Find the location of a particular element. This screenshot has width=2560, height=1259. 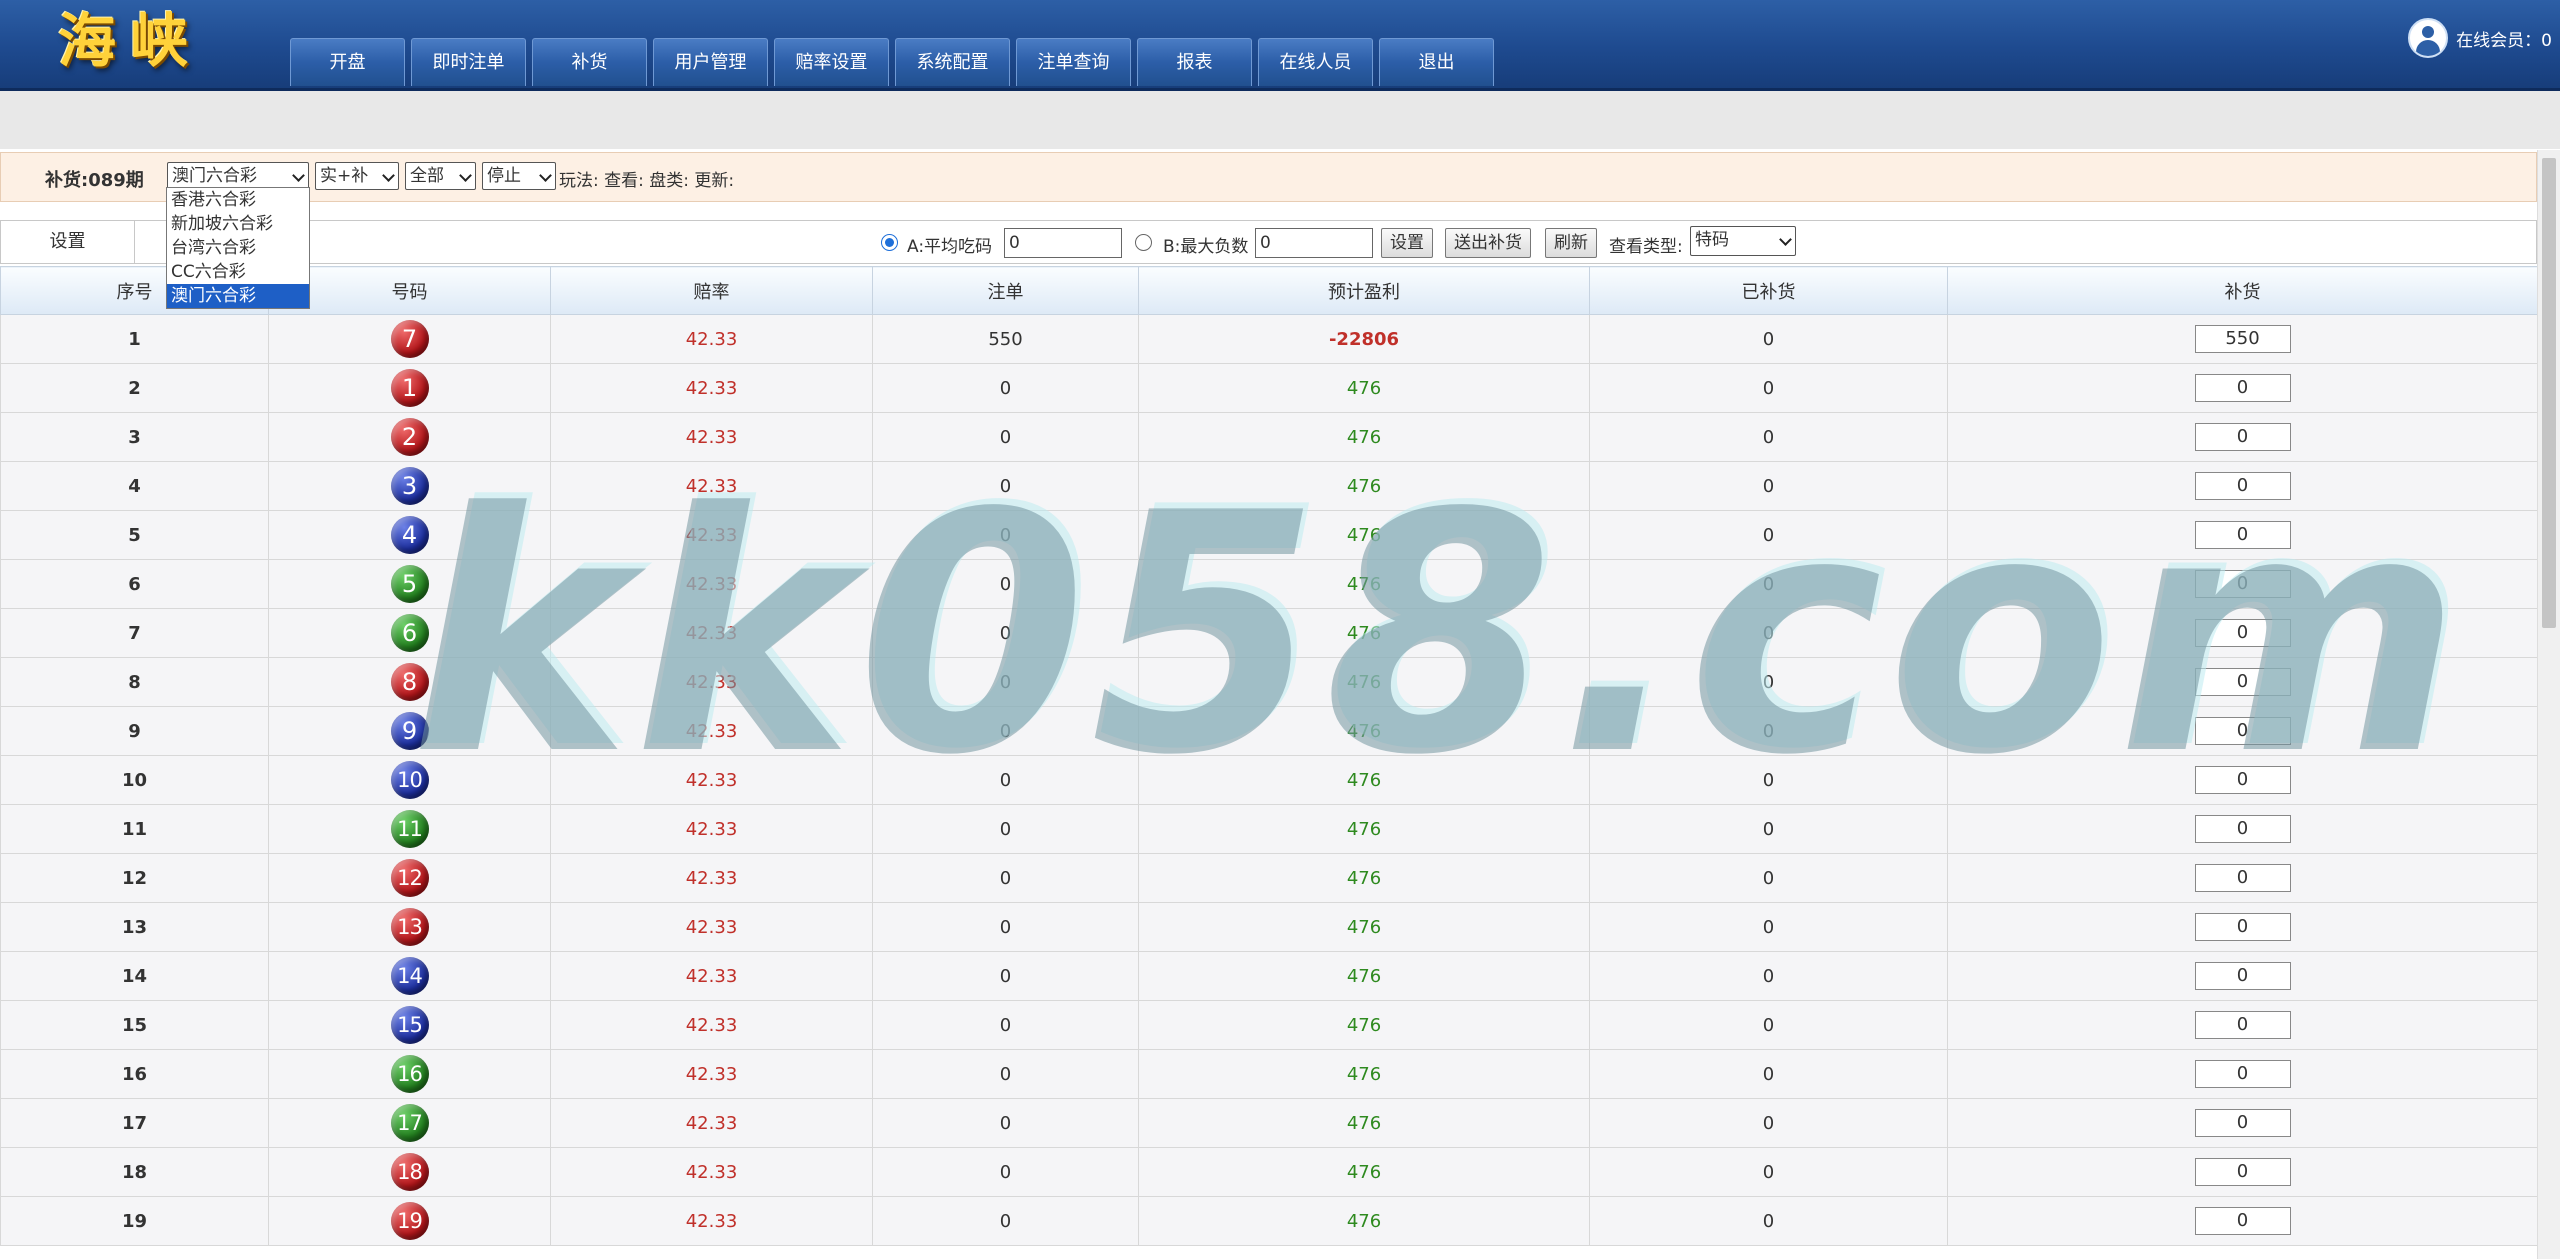

scrollbar-thumb is located at coordinates (2549, 393).